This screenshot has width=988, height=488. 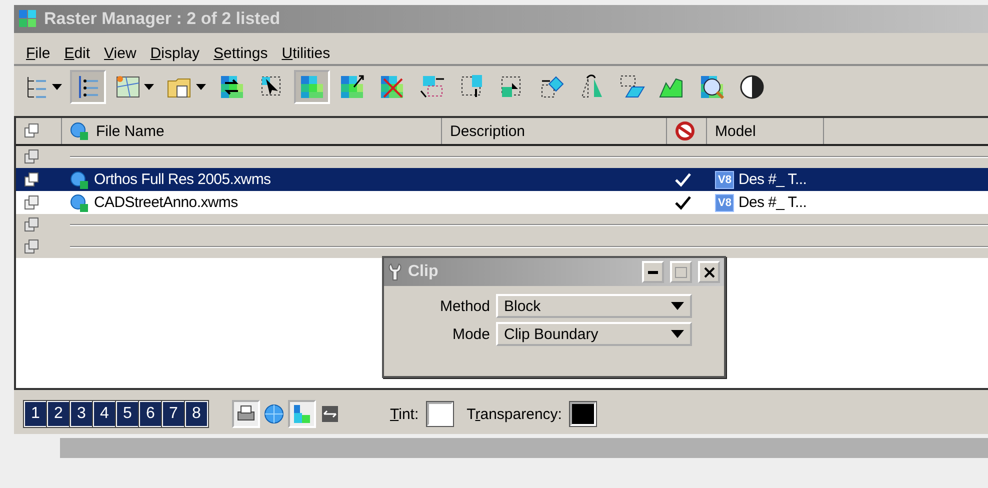 I want to click on column-header: Model, so click(x=735, y=131).